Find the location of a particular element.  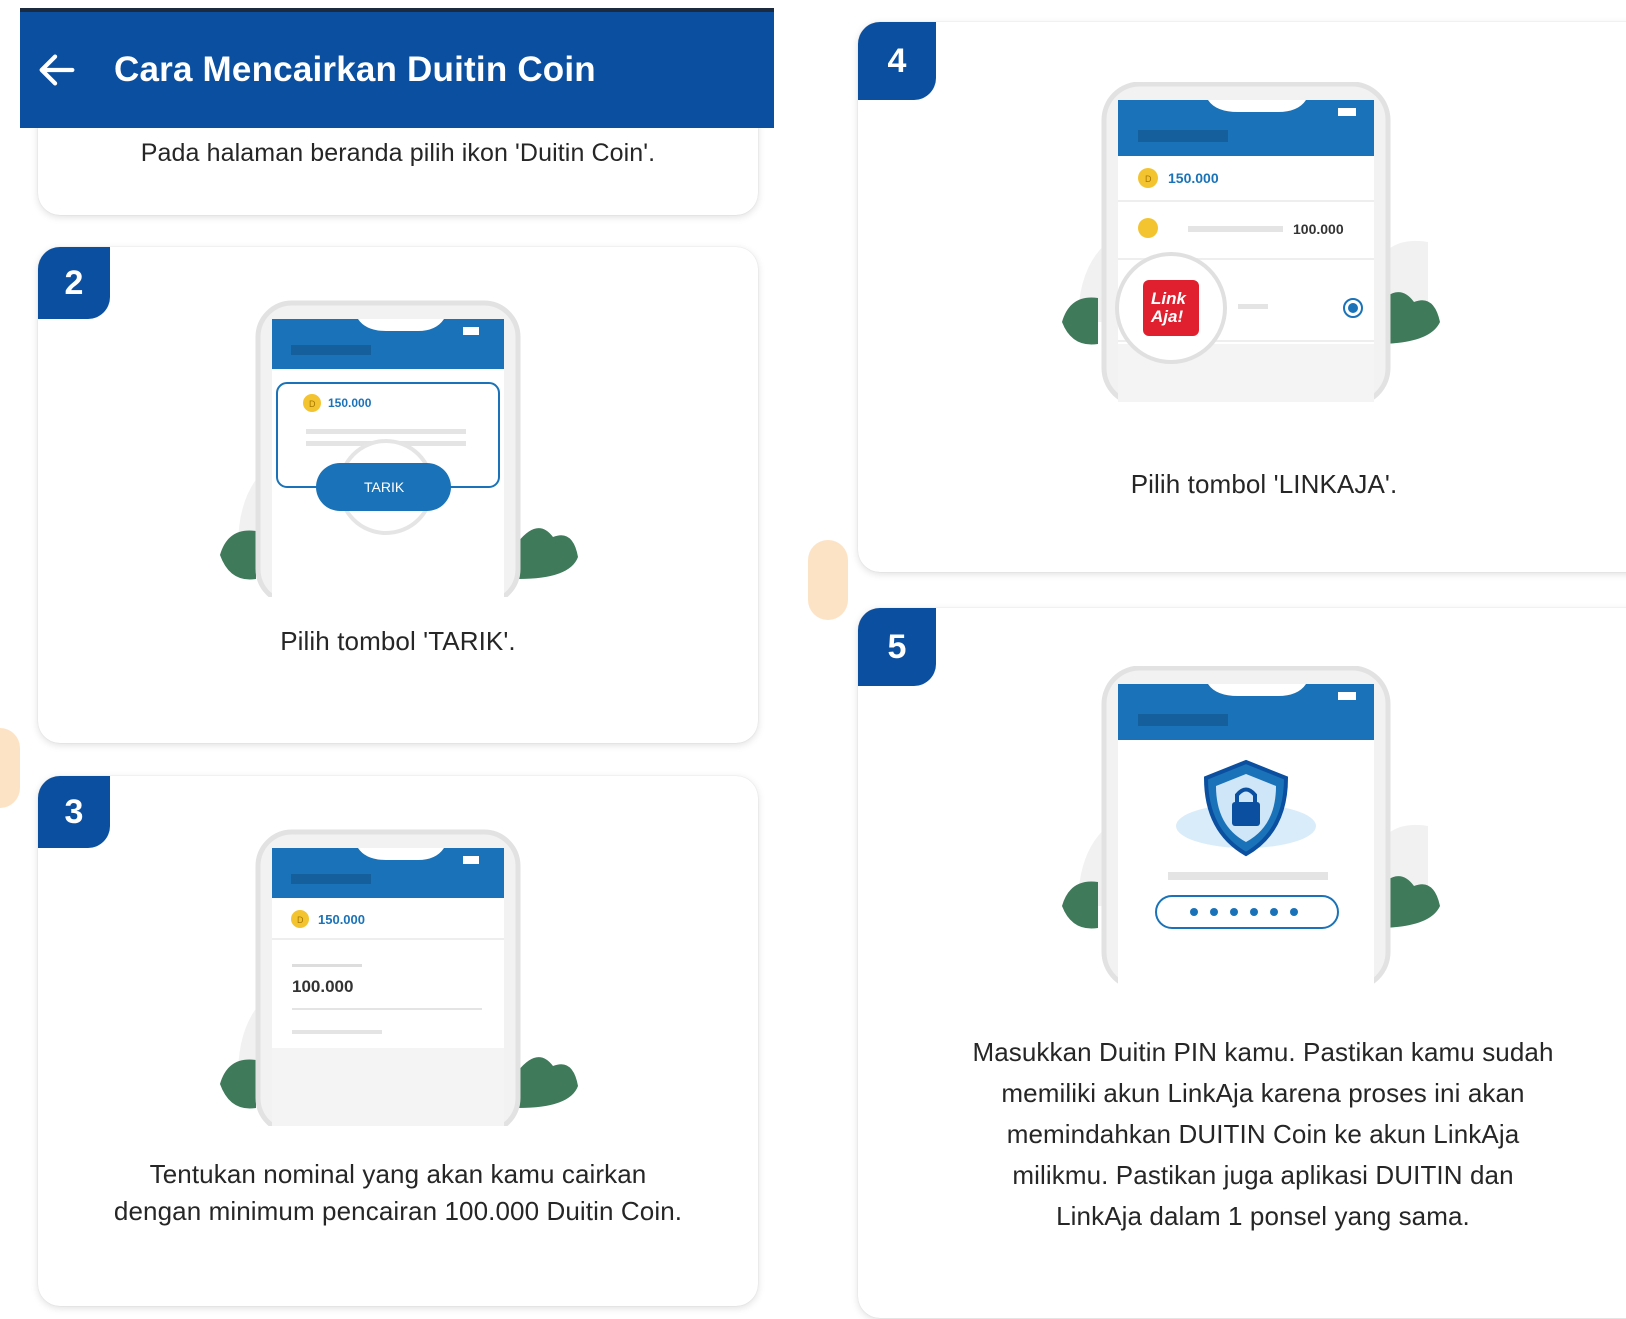

arrow-left-icon is located at coordinates (57, 70).